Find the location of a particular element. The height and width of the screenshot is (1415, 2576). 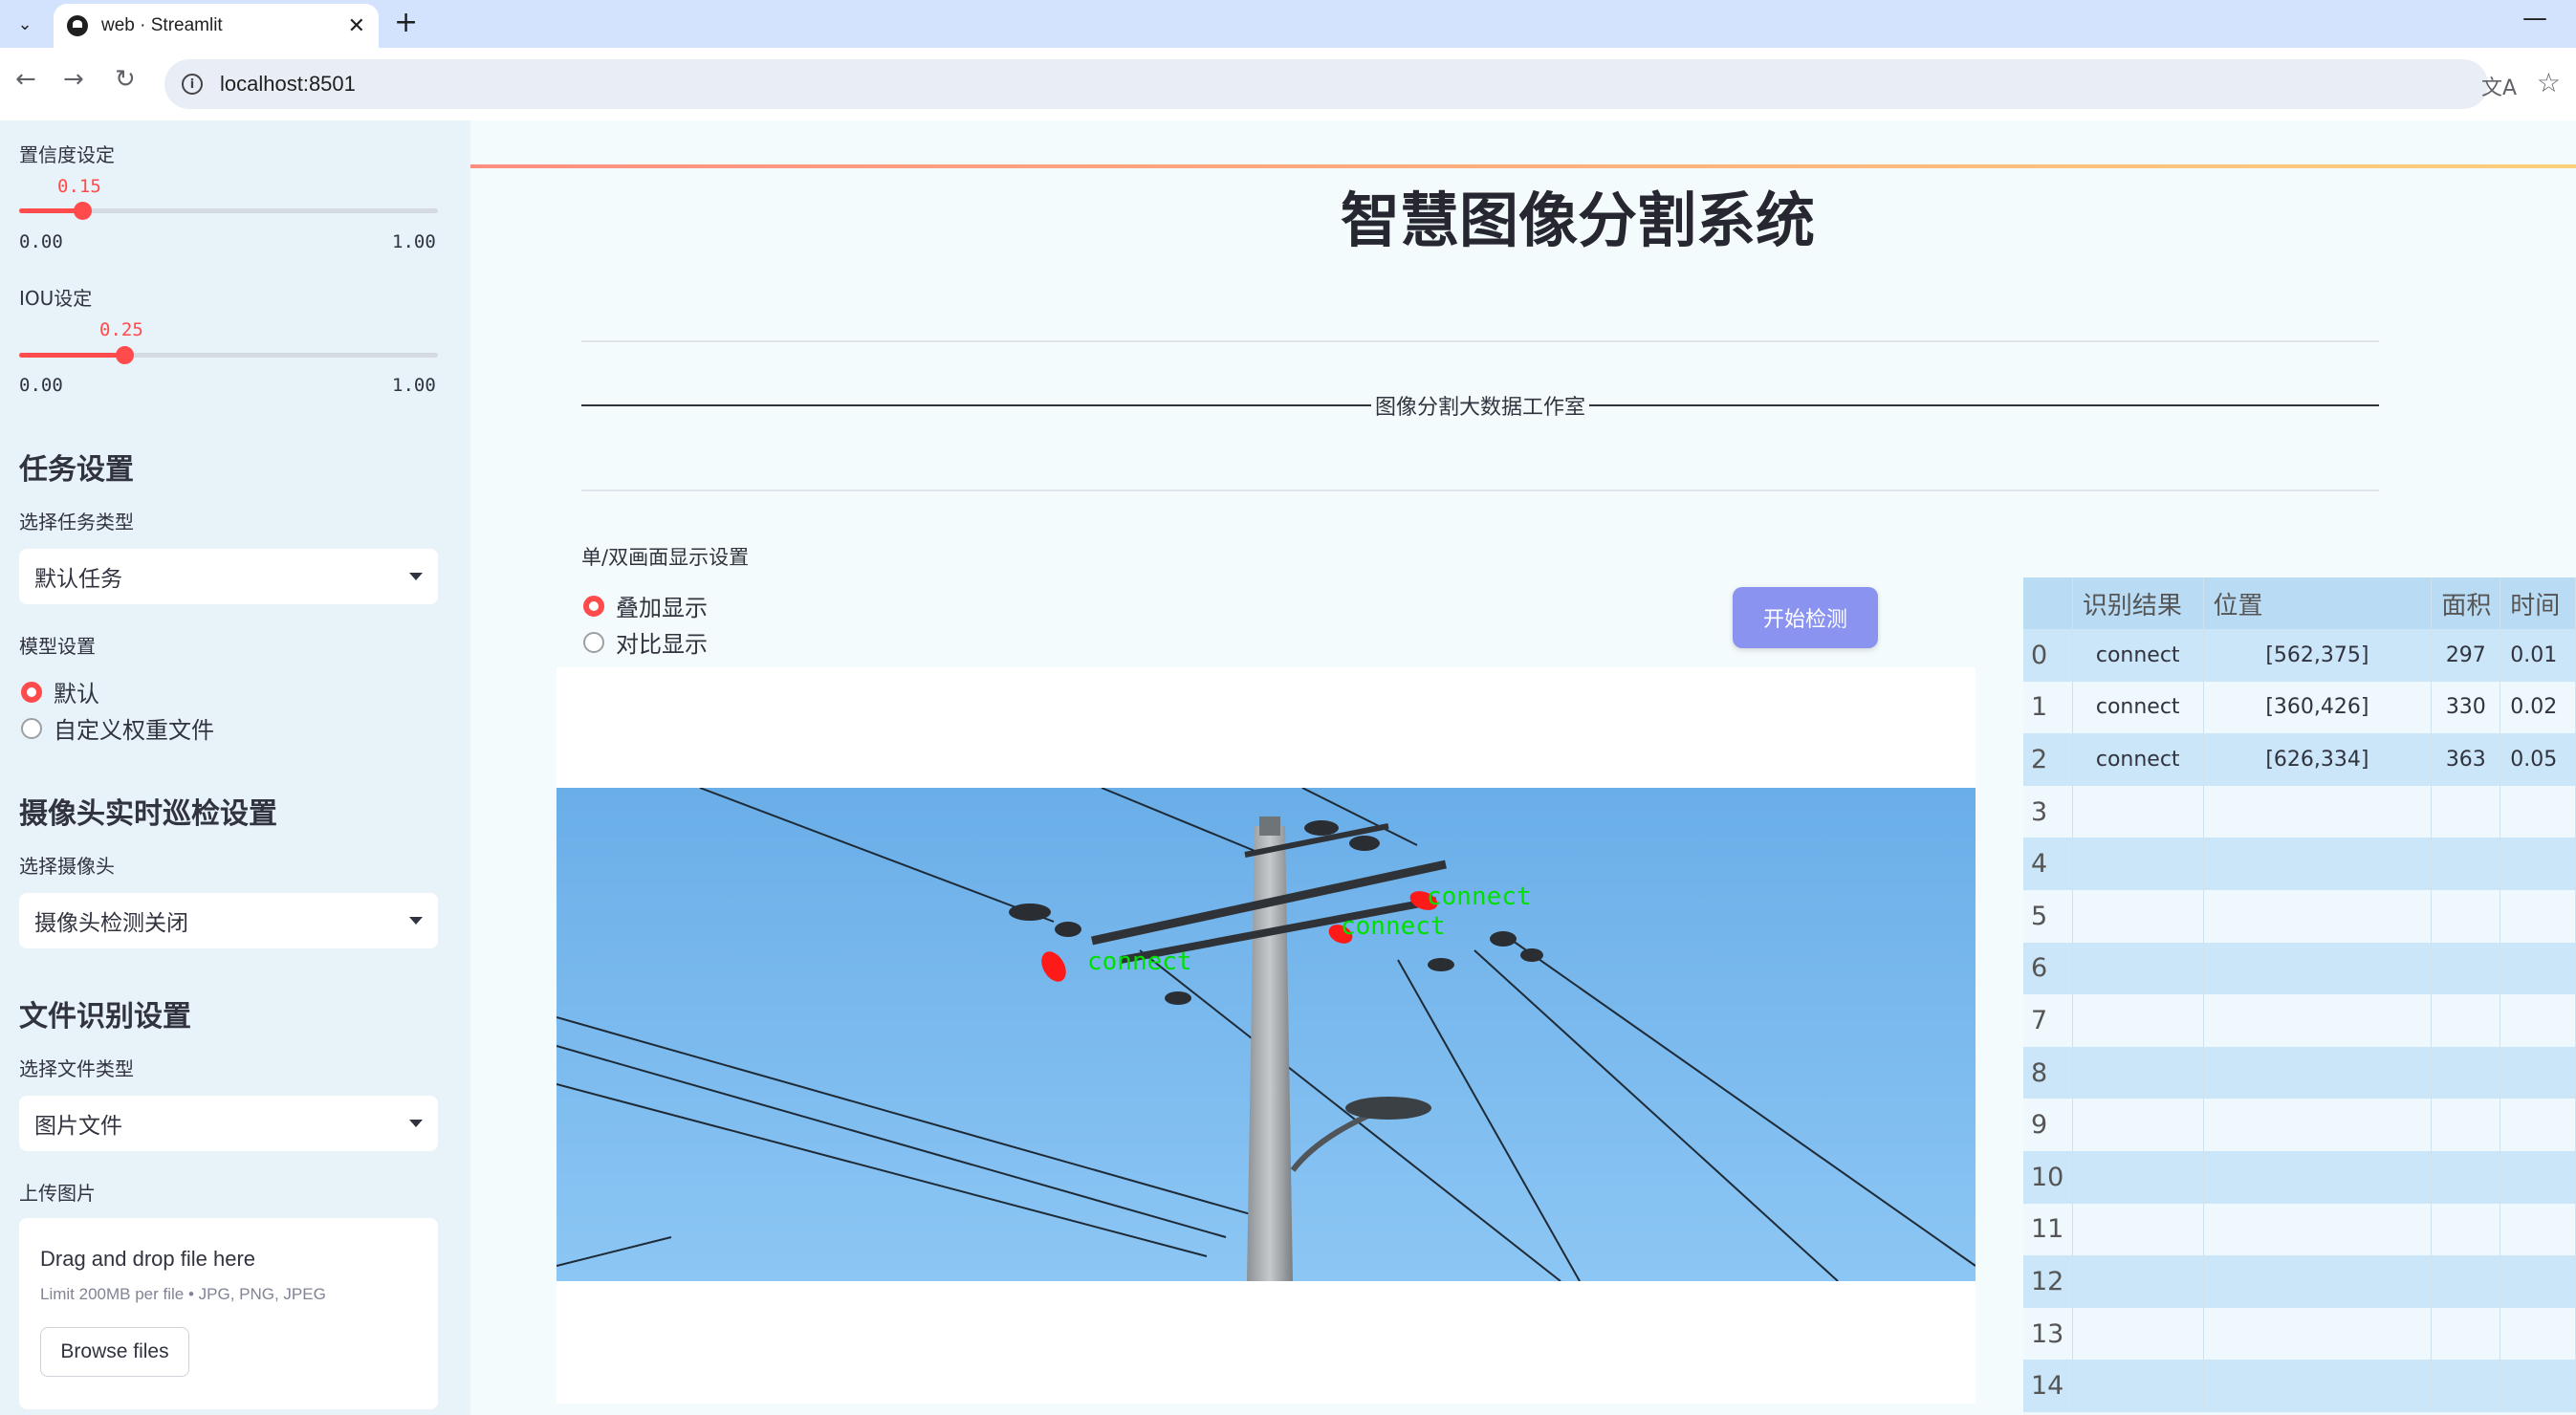

reload-icon: ↻ is located at coordinates (125, 79).